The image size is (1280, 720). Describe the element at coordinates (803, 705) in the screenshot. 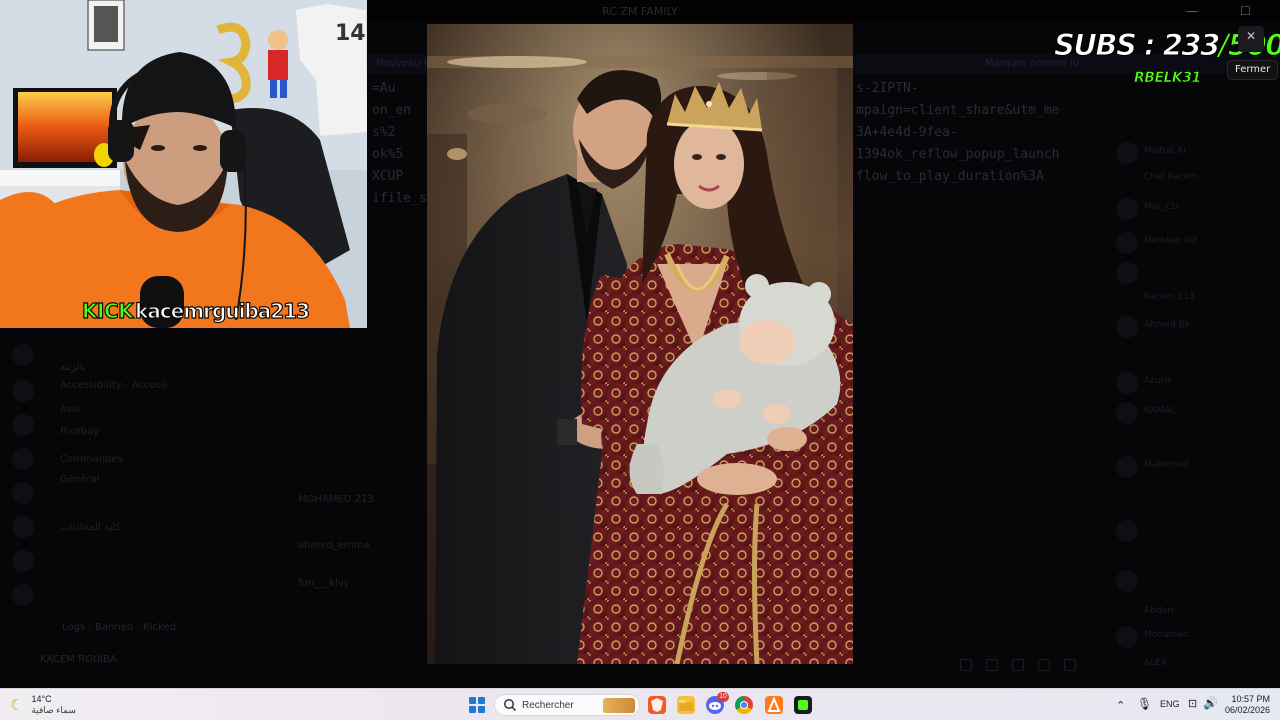

I see `kick-app-icon` at that location.